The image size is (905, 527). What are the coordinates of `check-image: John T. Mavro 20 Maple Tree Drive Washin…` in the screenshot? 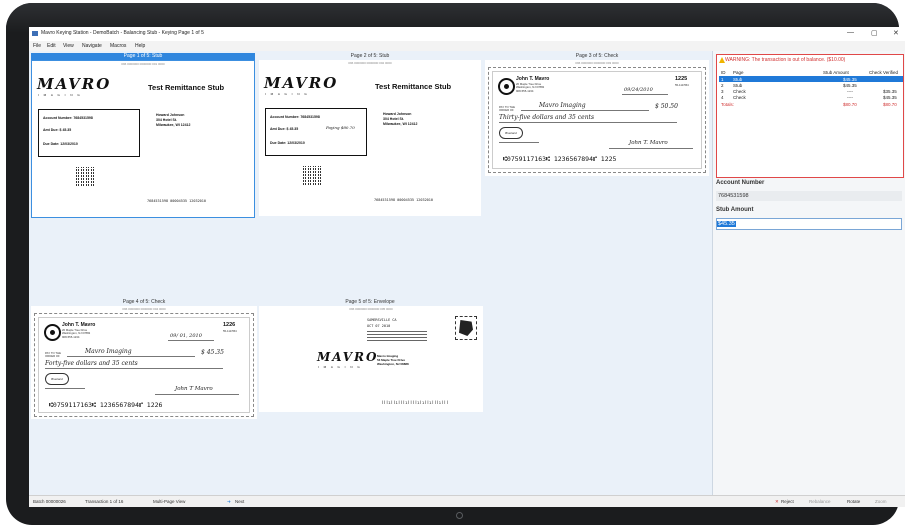 It's located at (144, 365).